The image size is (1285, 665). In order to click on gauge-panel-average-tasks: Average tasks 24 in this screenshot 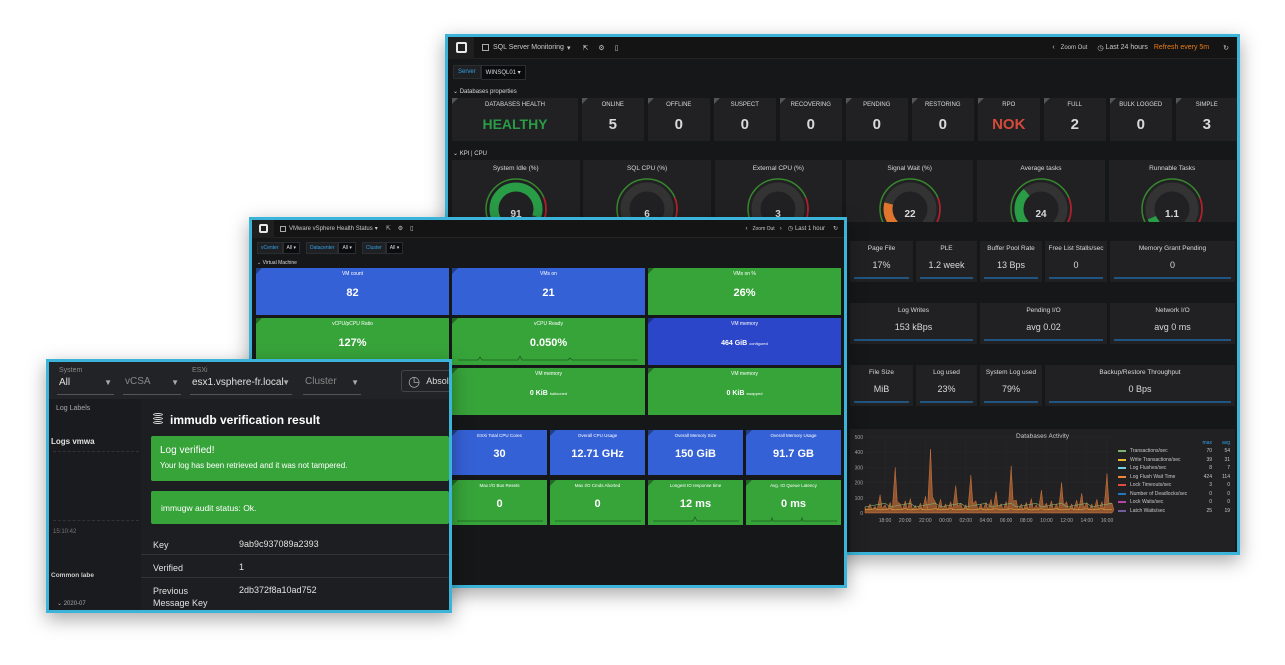, I will do `click(1041, 191)`.